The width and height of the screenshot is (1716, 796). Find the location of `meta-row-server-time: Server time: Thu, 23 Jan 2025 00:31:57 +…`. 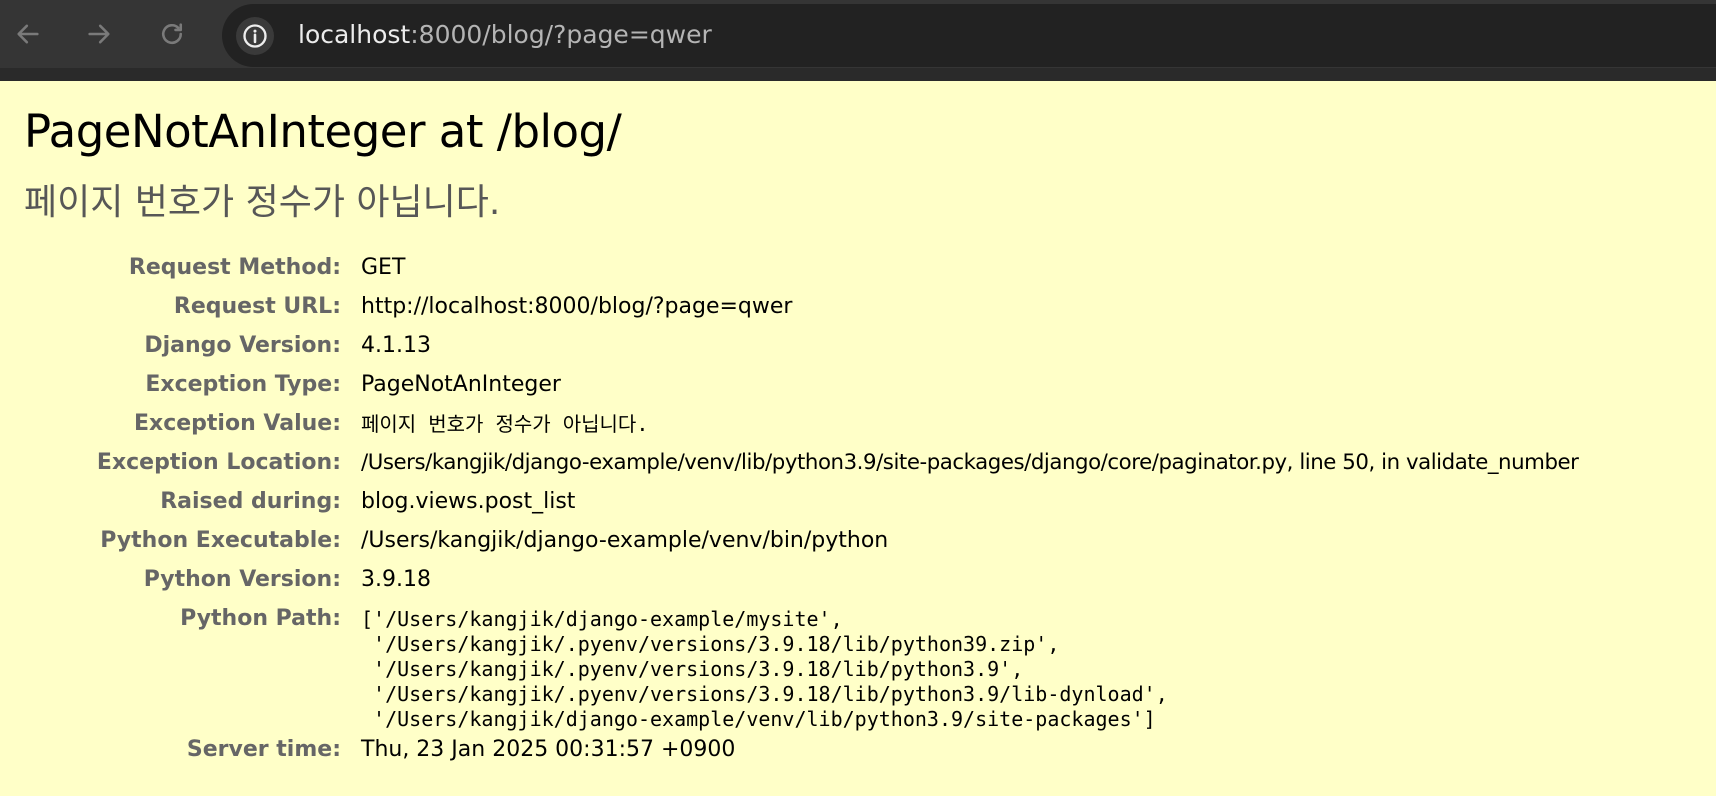

meta-row-server-time: Server time: Thu, 23 Jan 2025 00:31:57 +… is located at coordinates (858, 753).